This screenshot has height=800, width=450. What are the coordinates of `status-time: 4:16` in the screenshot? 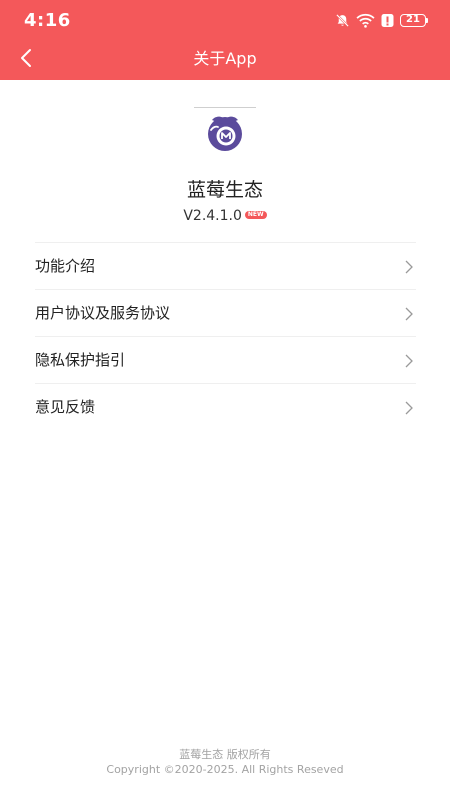 It's located at (47, 20).